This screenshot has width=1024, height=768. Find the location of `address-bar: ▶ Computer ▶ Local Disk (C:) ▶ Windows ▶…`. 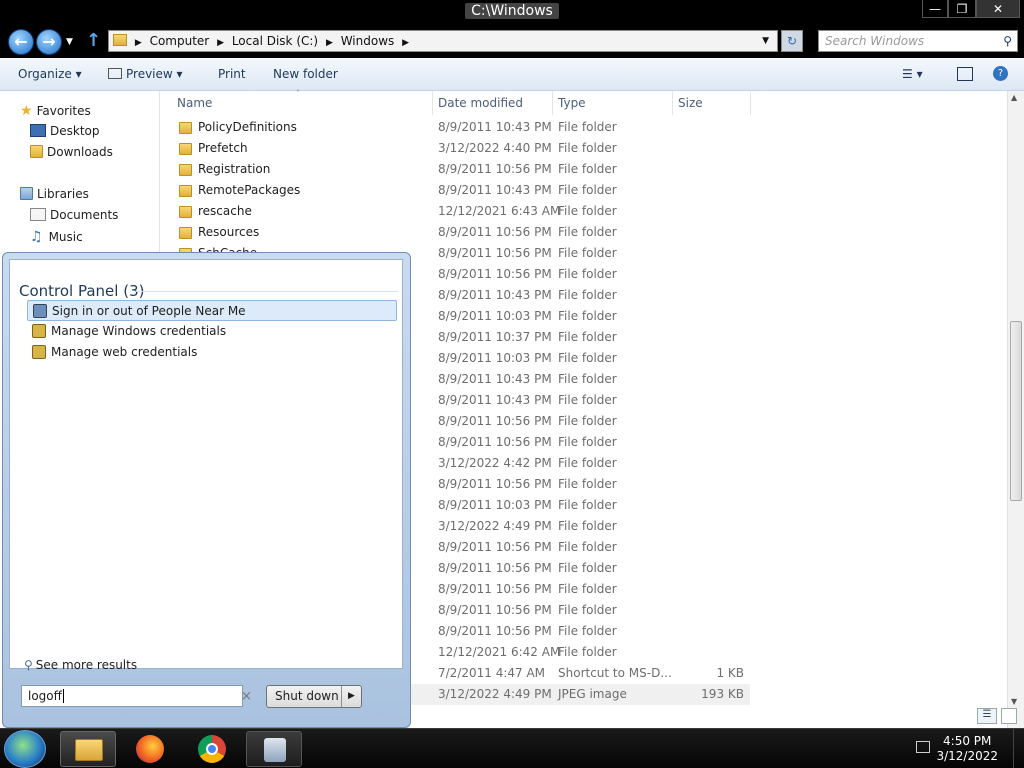

address-bar: ▶ Computer ▶ Local Disk (C:) ▶ Windows ▶… is located at coordinates (443, 41).